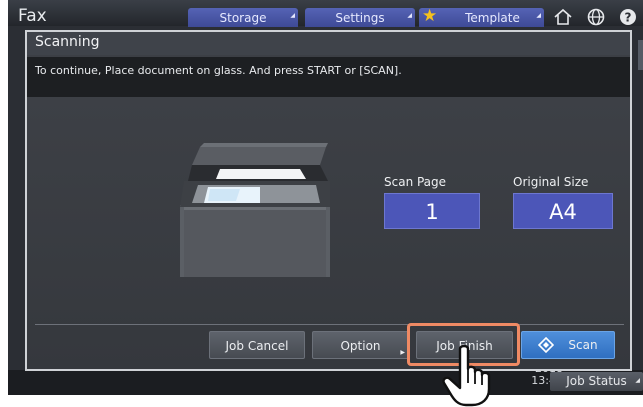 The width and height of the screenshot is (643, 407). What do you see at coordinates (551, 182) in the screenshot?
I see `original-size-label: Original Size` at bounding box center [551, 182].